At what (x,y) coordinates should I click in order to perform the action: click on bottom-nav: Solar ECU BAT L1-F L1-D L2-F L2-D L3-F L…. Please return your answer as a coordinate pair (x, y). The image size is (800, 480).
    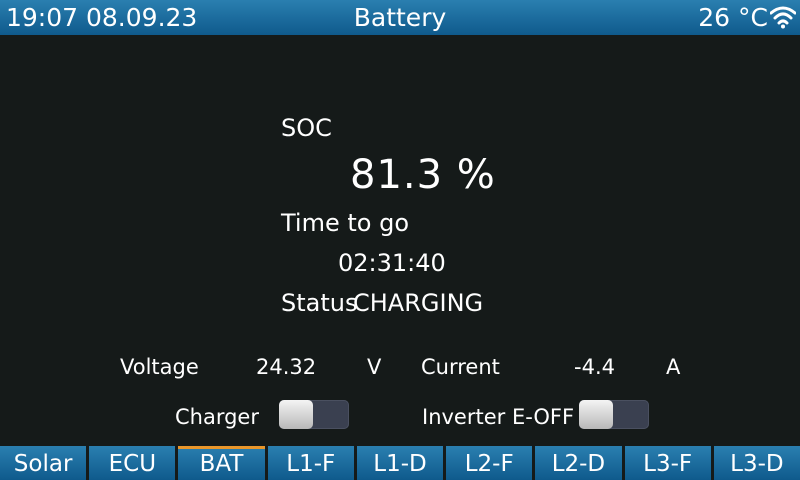
    Looking at the image, I should click on (400, 463).